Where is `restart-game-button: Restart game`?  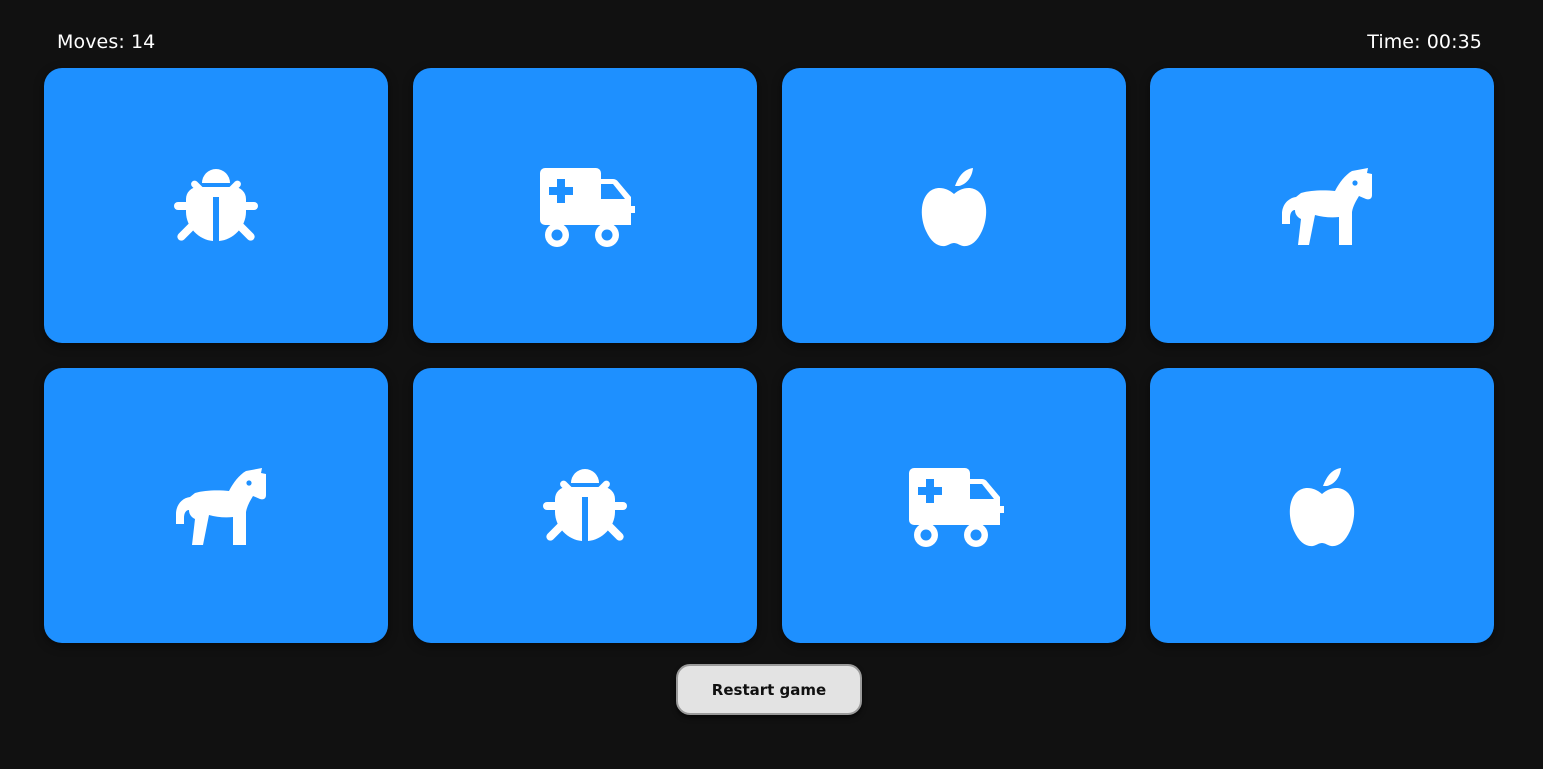 restart-game-button: Restart game is located at coordinates (769, 689).